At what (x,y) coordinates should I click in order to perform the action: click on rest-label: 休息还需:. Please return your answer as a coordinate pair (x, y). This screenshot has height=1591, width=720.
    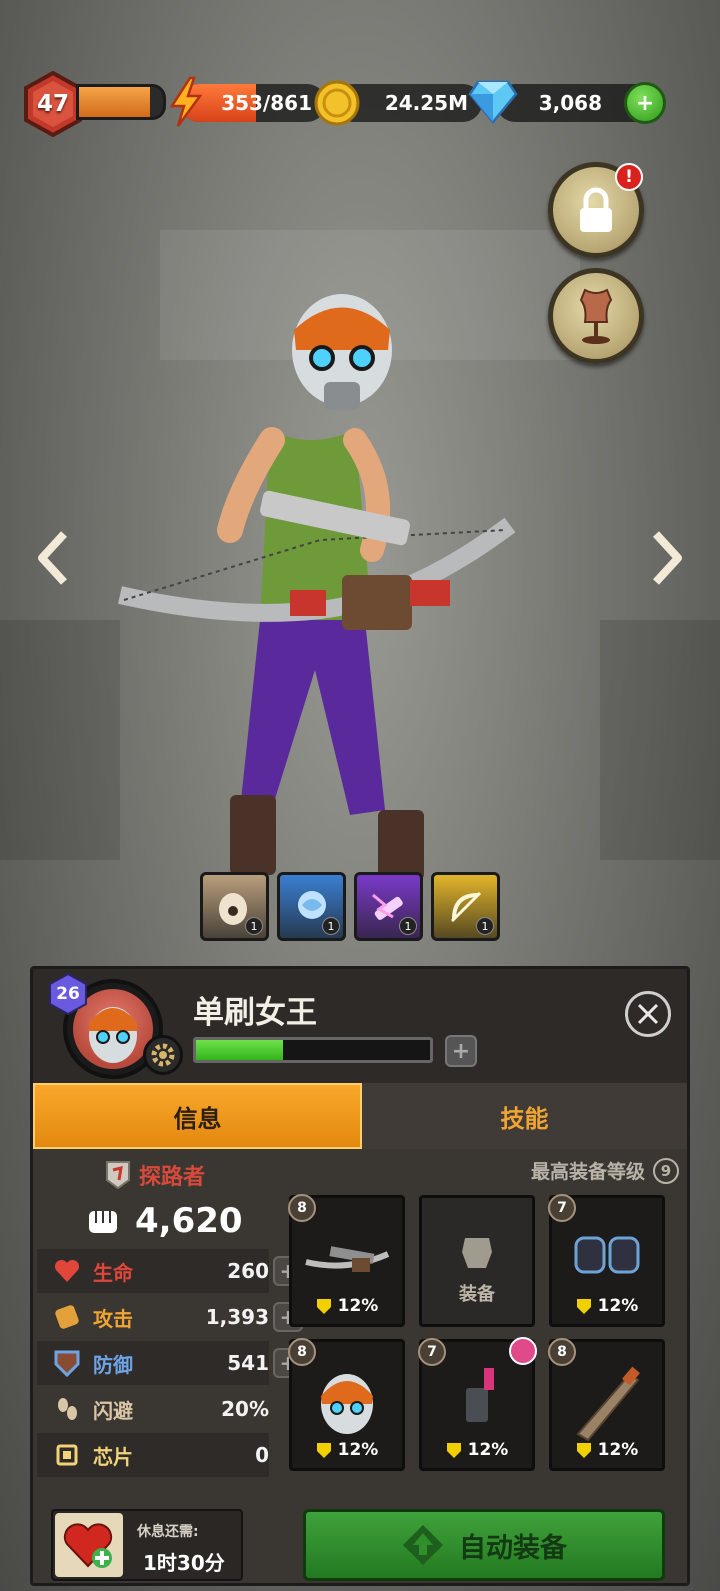
    Looking at the image, I should click on (168, 1532).